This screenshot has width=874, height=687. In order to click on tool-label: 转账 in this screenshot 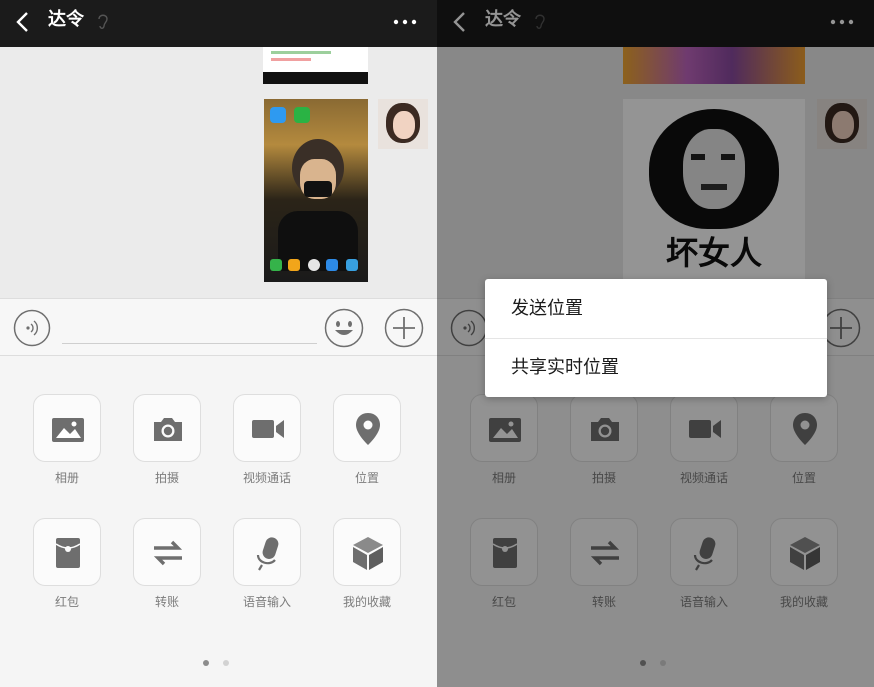, I will do `click(166, 602)`.